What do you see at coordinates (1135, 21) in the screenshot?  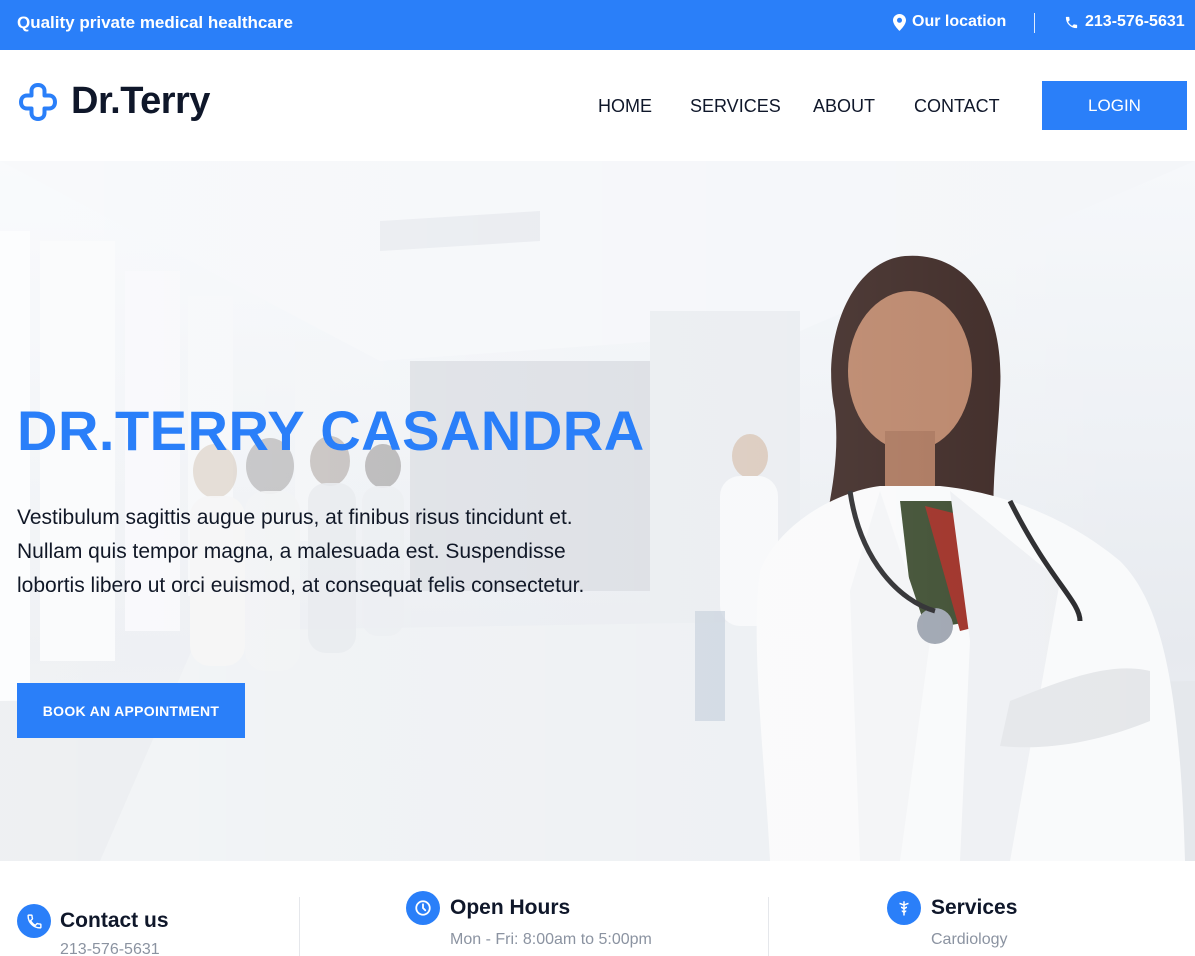 I see `phone-number: 213-576-5631` at bounding box center [1135, 21].